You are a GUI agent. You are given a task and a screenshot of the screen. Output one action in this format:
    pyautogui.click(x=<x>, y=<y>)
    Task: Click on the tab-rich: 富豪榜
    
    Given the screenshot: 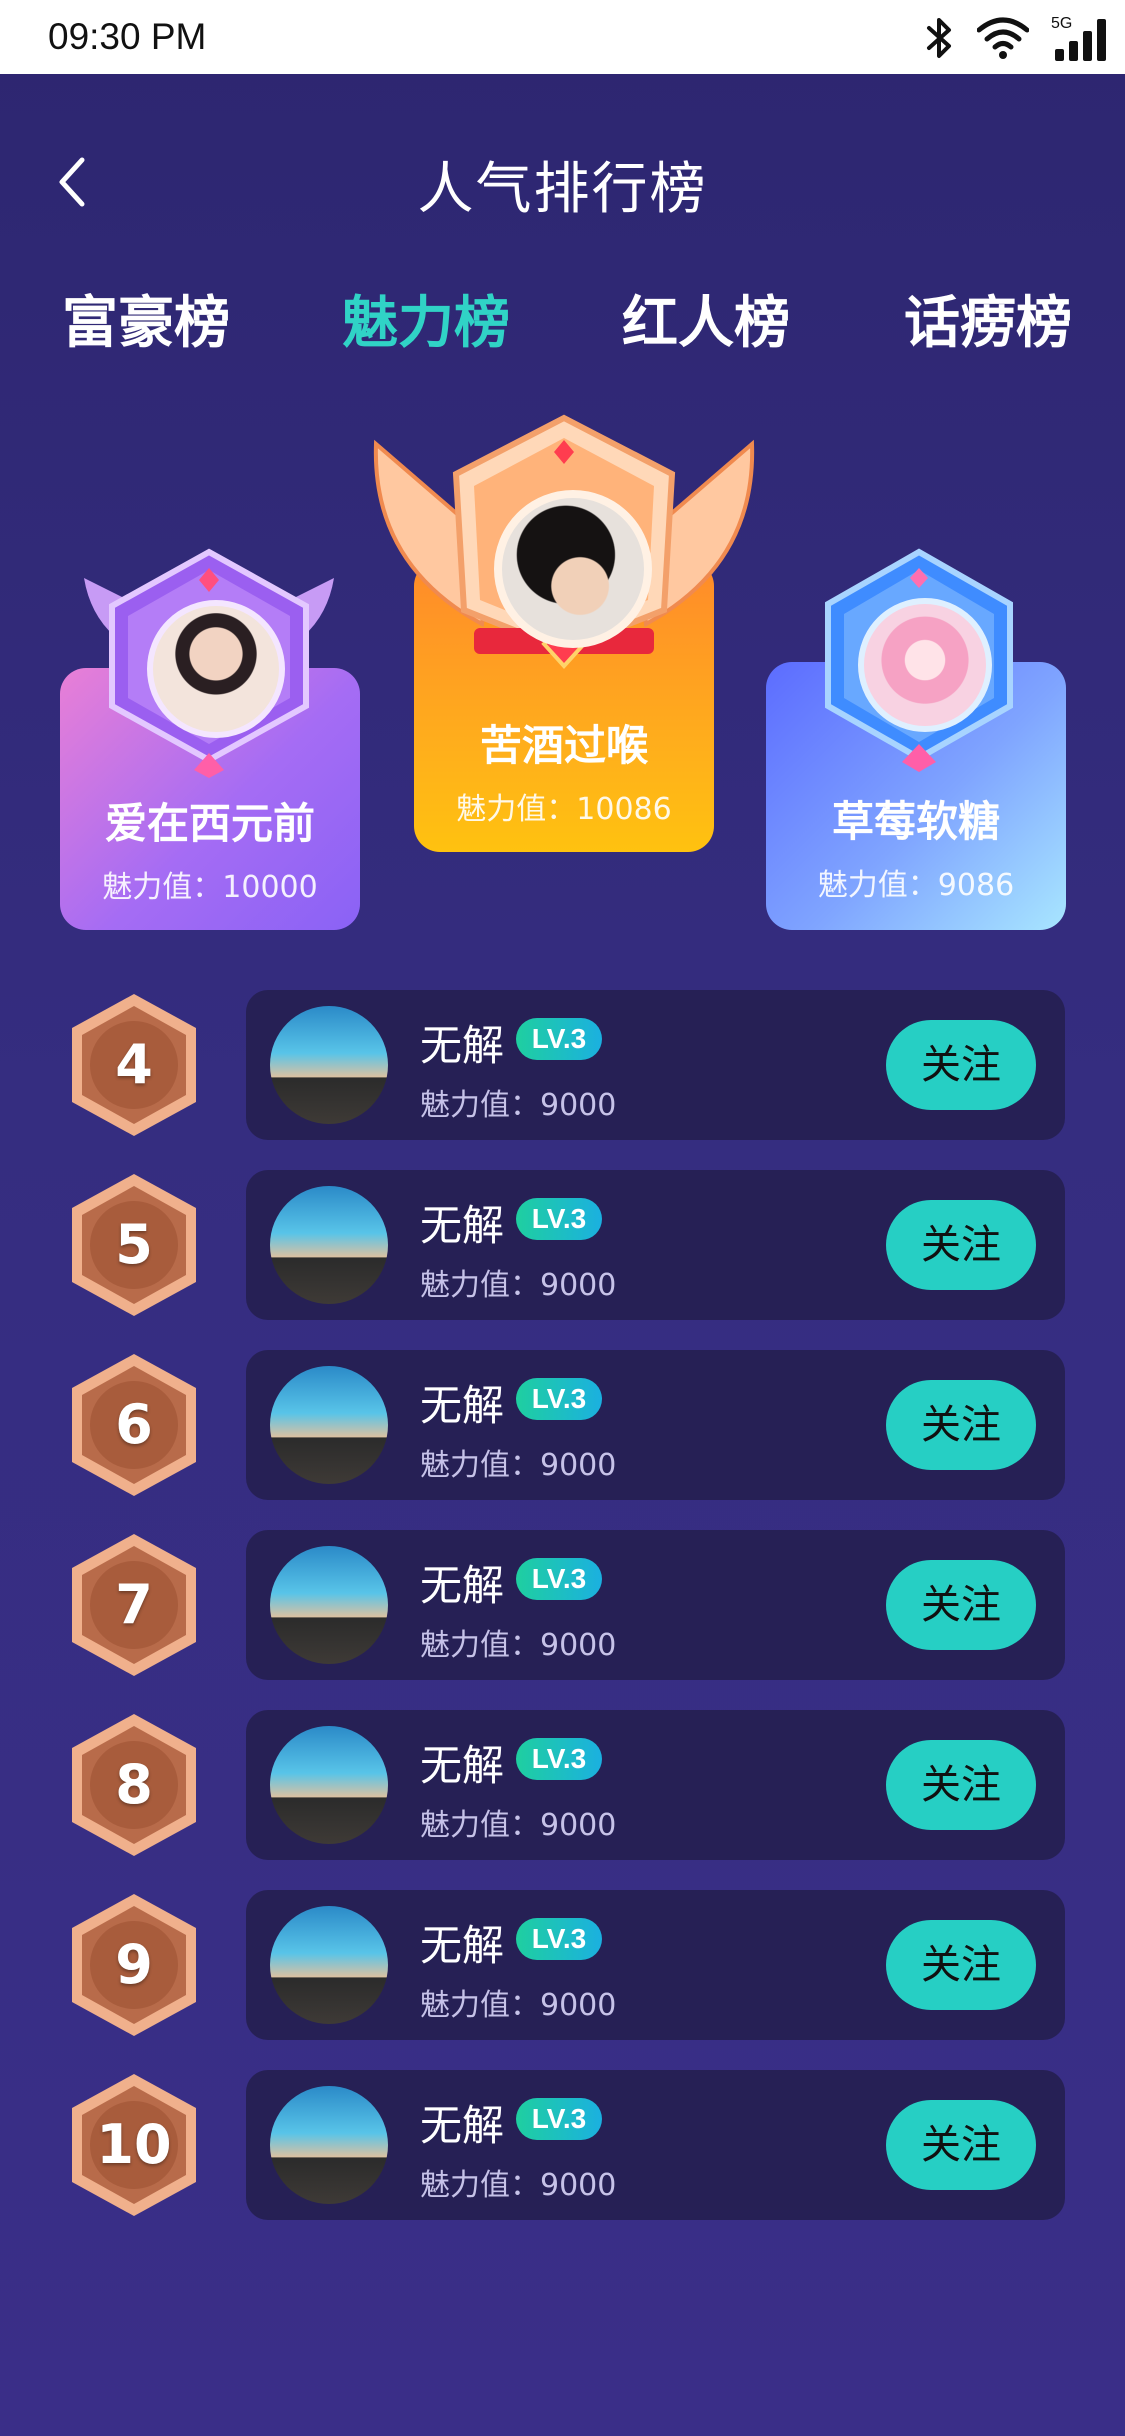 What is the action you would take?
    pyautogui.click(x=146, y=318)
    